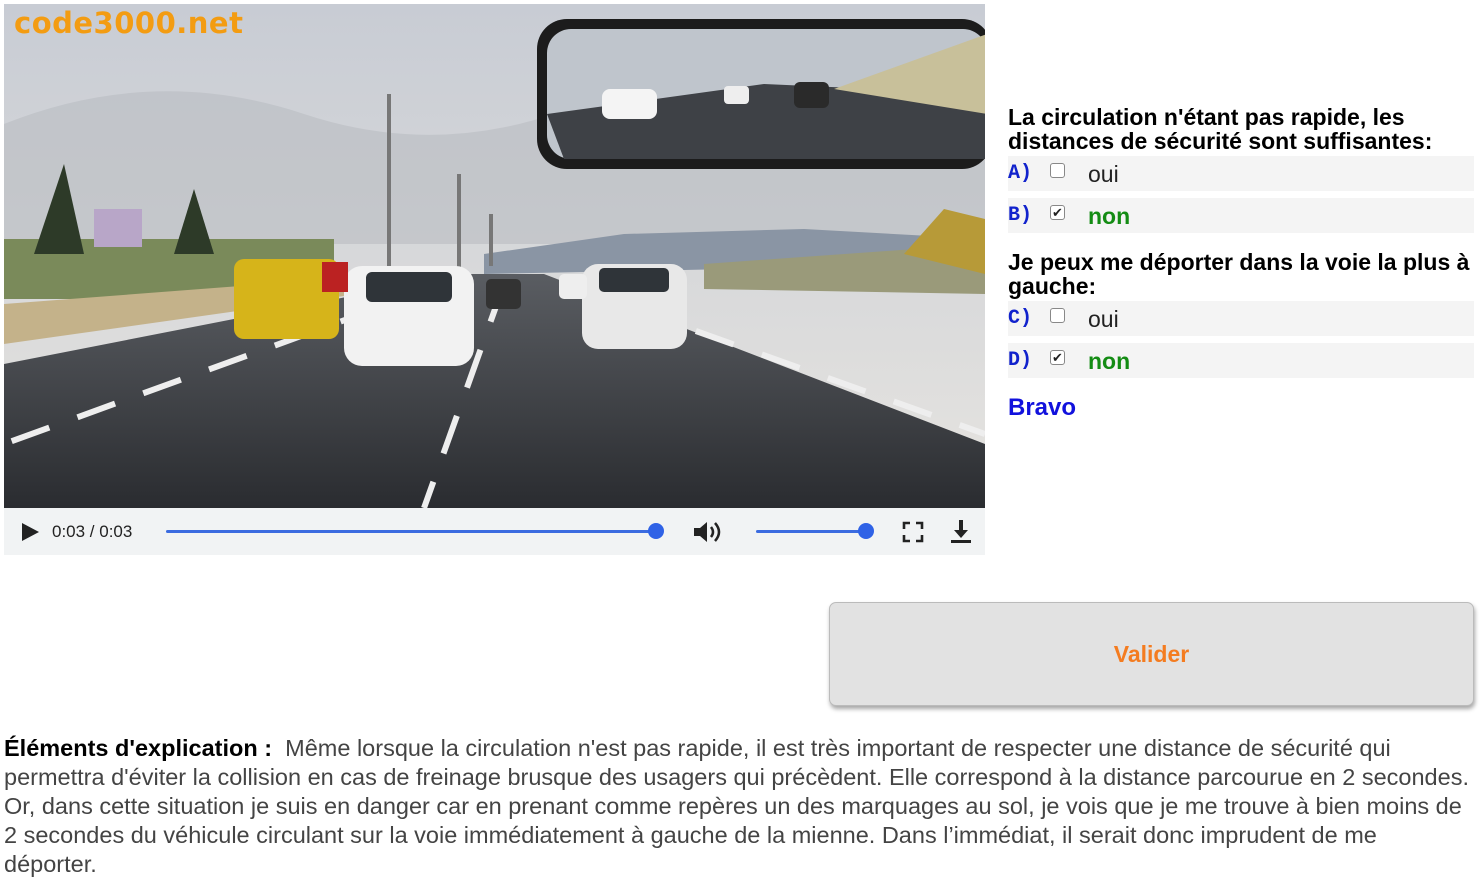  What do you see at coordinates (1042, 407) in the screenshot?
I see `feedback-message: Bravo` at bounding box center [1042, 407].